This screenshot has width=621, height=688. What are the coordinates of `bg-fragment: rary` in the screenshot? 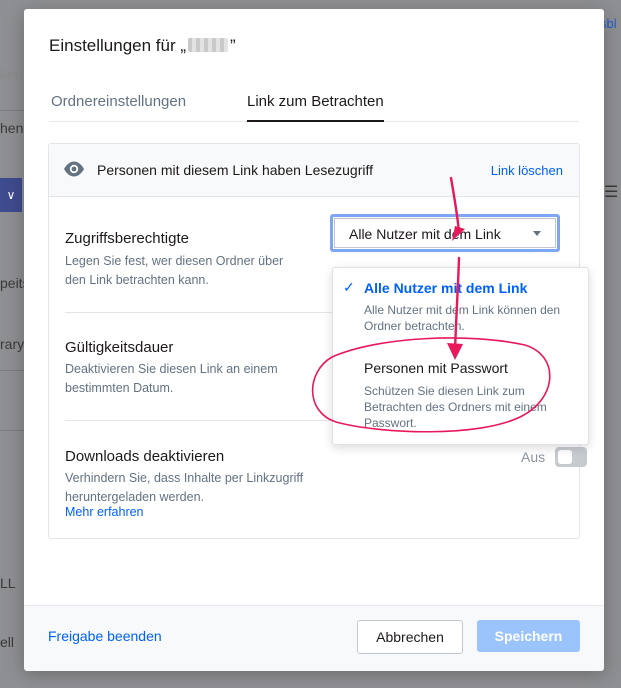 It's located at (12, 344).